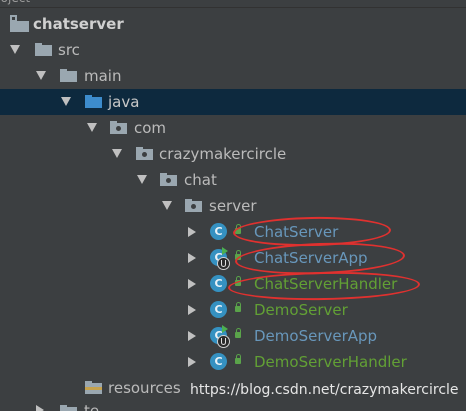 The height and width of the screenshot is (411, 466). What do you see at coordinates (326, 284) in the screenshot?
I see `tree-node-label: ChatServerHandler` at bounding box center [326, 284].